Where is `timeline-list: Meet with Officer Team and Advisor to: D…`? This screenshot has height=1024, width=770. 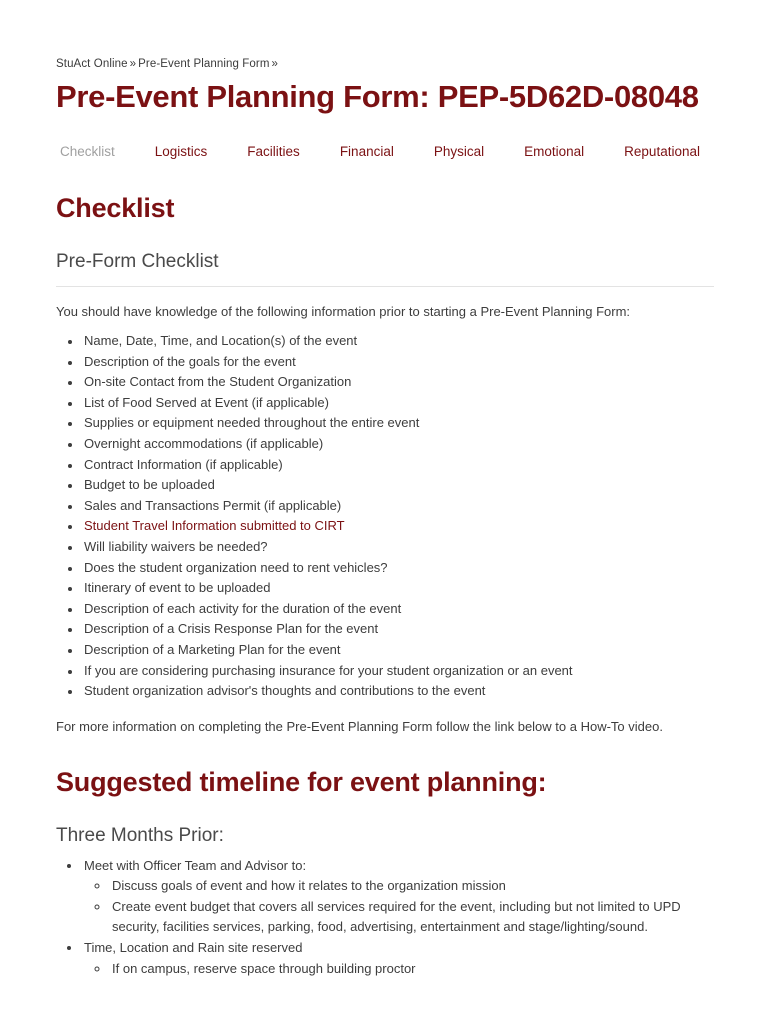
timeline-list: Meet with Officer Team and Advisor to: D… is located at coordinates (385, 918).